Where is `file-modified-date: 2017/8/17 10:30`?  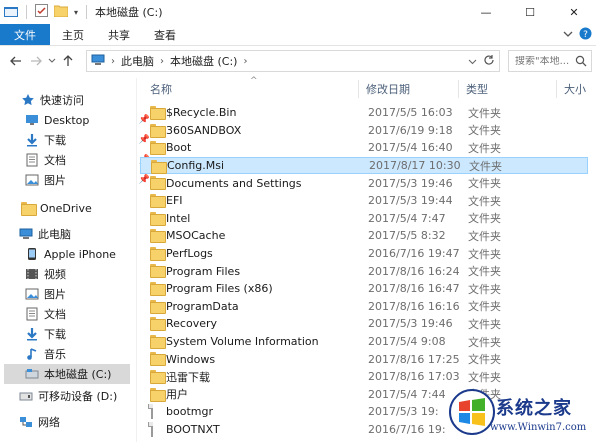 file-modified-date: 2017/8/17 10:30 is located at coordinates (415, 166).